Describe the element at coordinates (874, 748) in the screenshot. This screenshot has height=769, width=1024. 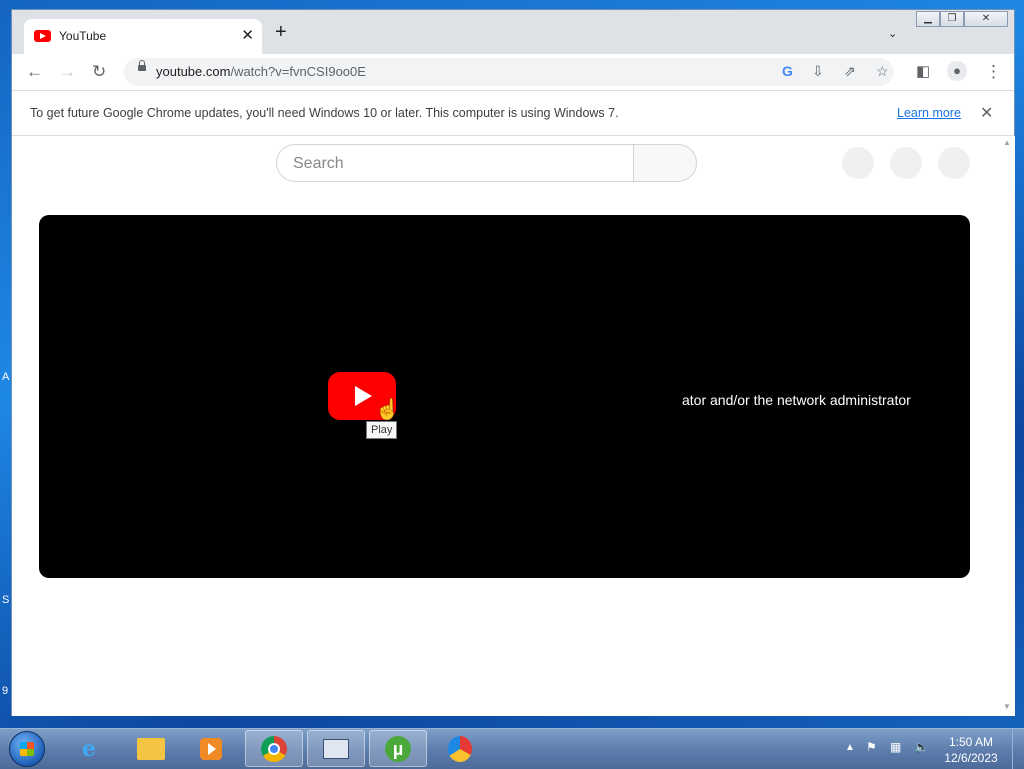
I see `action-center-flag-icon: ⚑` at that location.